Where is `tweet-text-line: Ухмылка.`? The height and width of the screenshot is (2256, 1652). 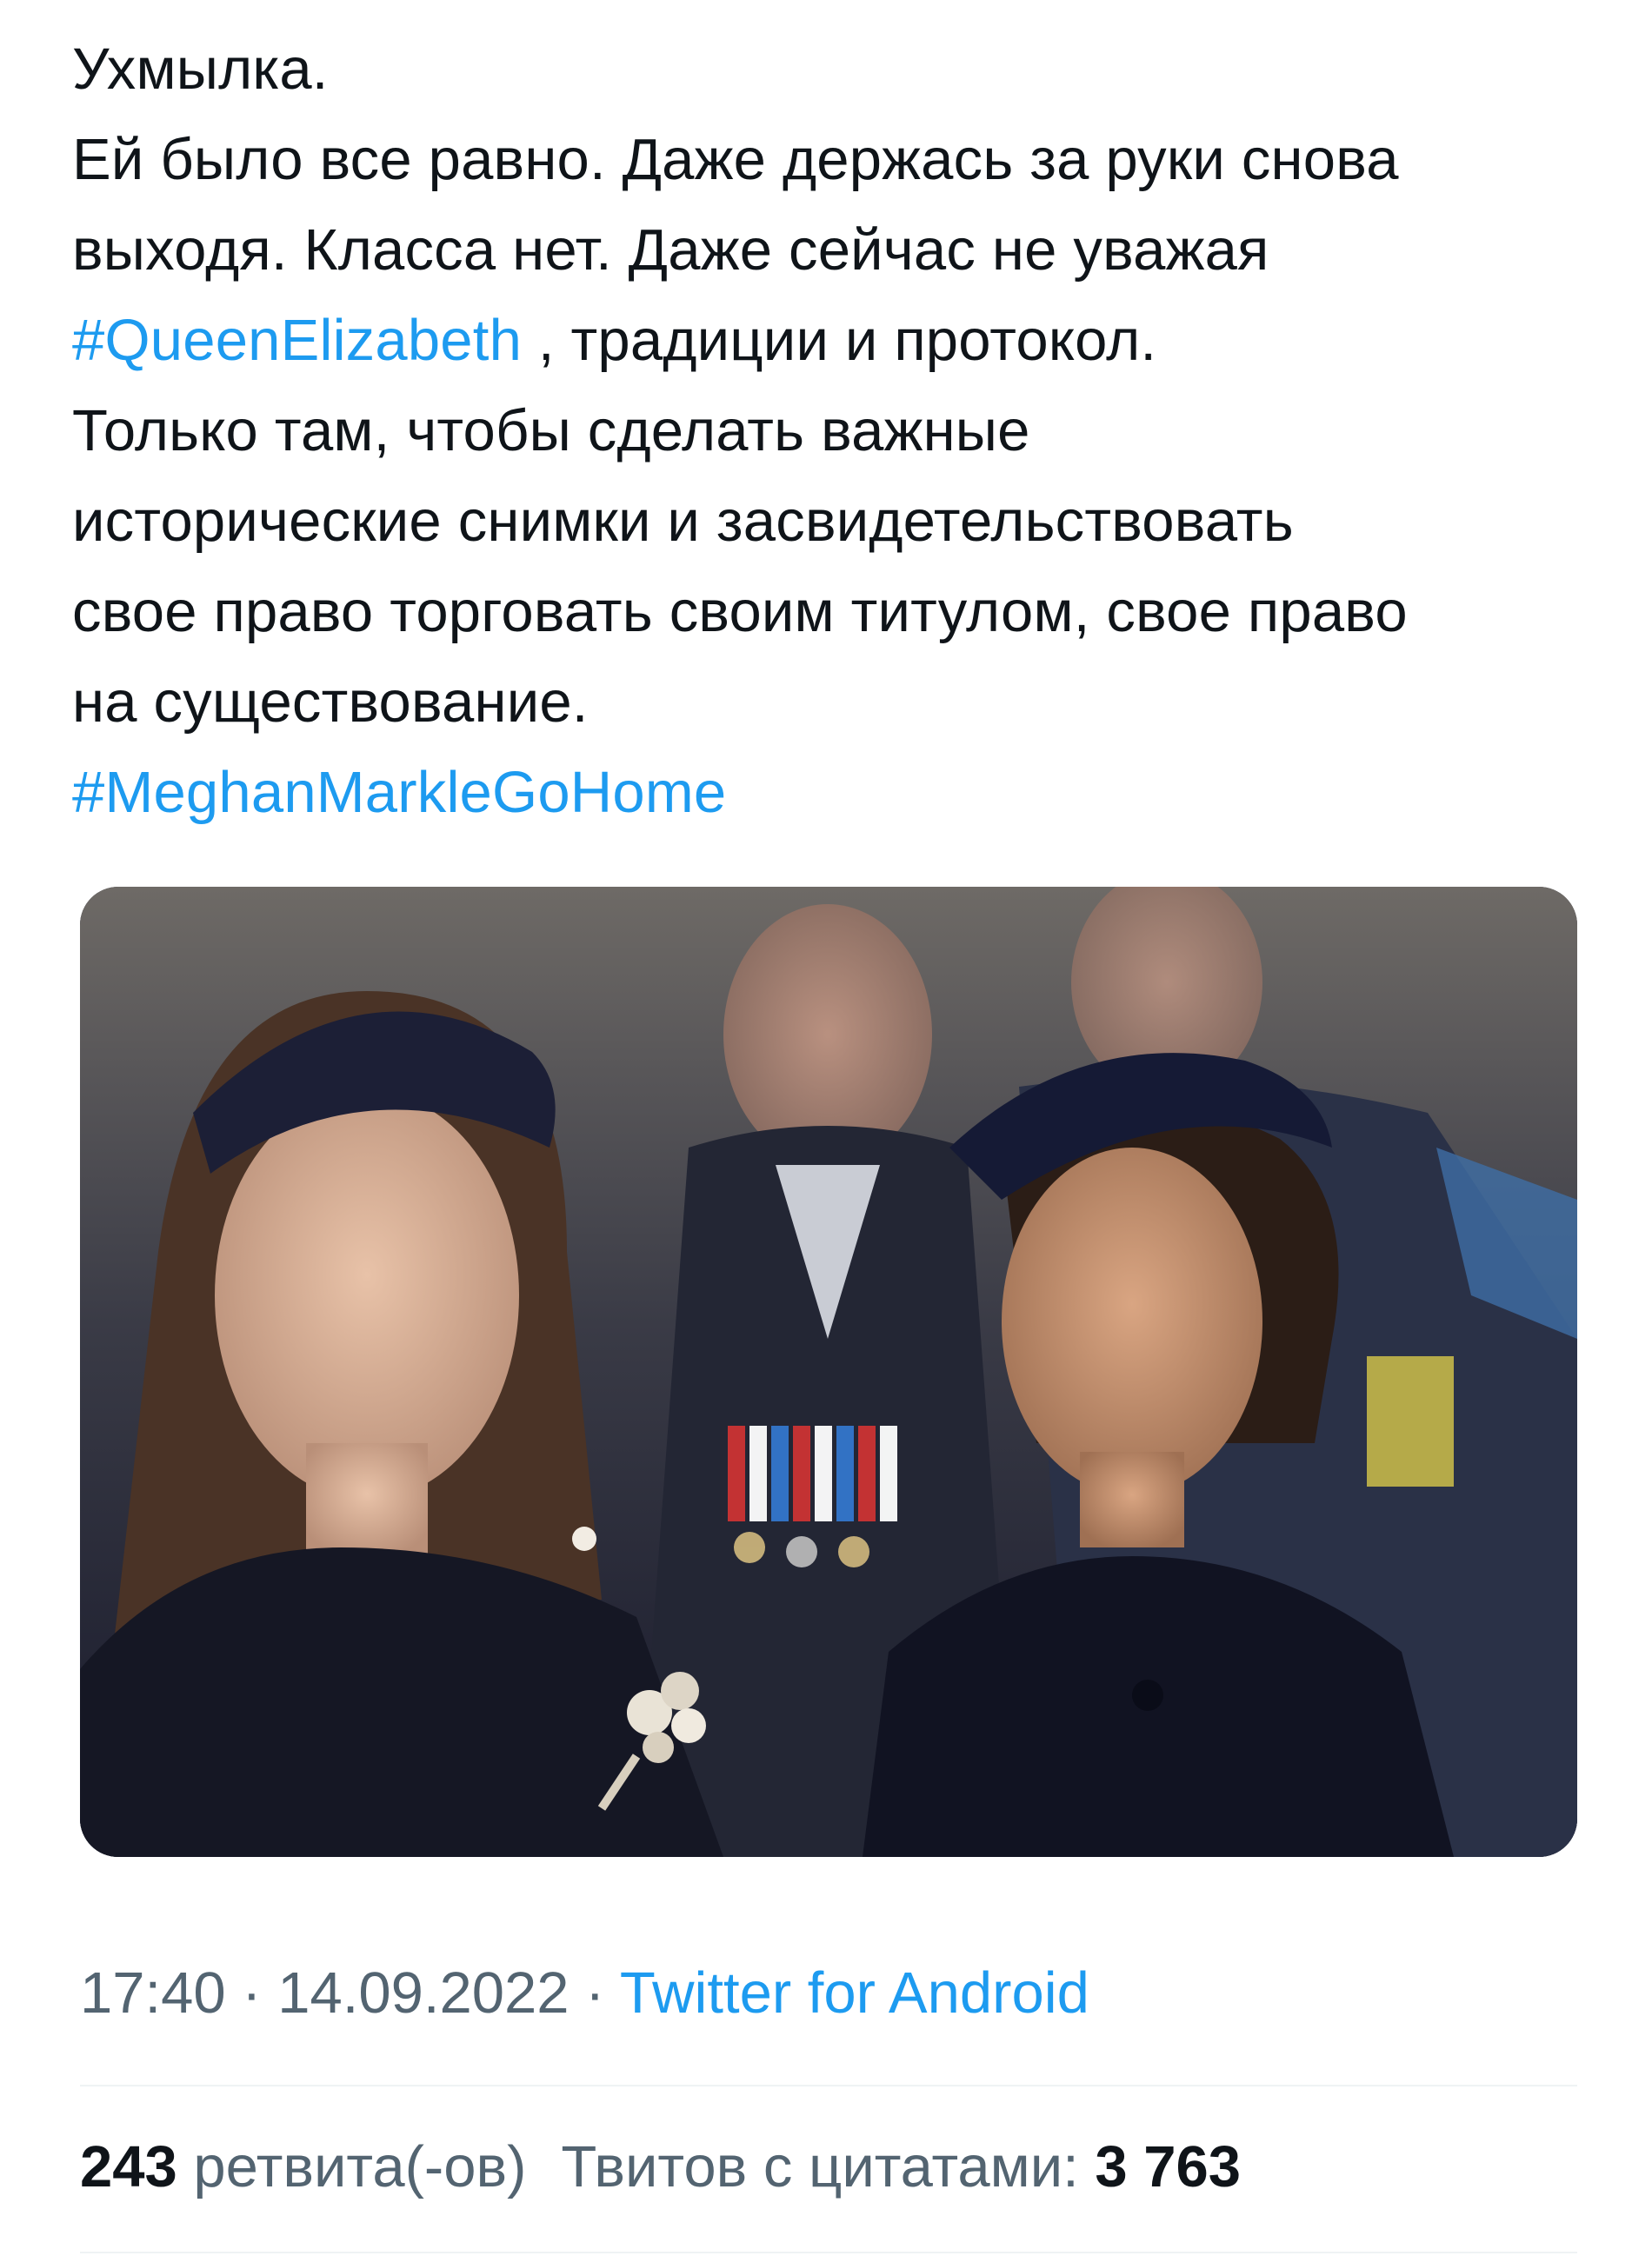 tweet-text-line: Ухмылка. is located at coordinates (837, 69).